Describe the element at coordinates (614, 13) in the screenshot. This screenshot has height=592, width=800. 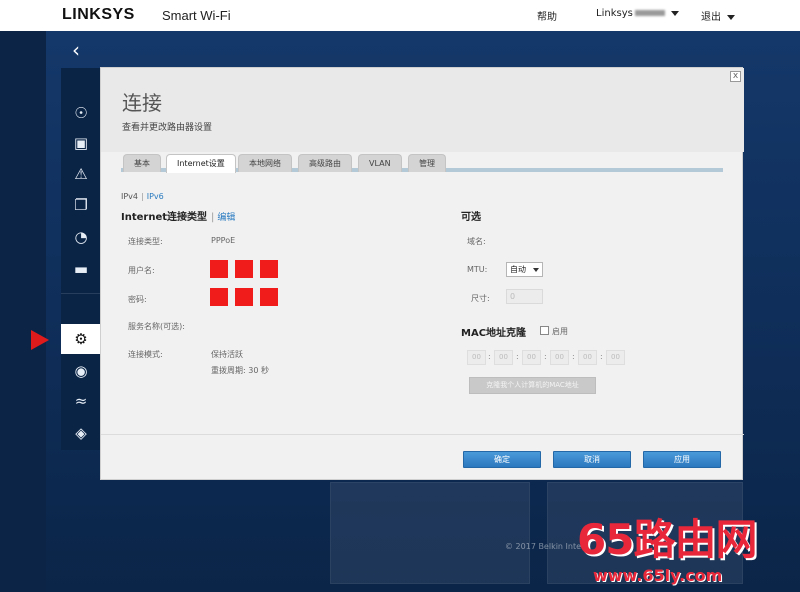
I see `account-name: Linksys` at that location.